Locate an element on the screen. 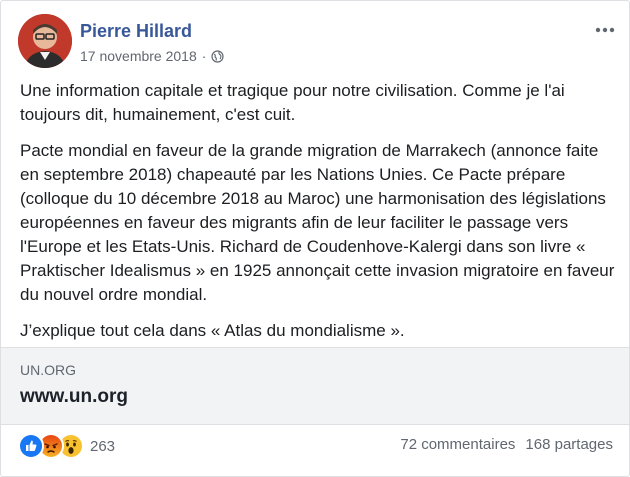 This screenshot has height=477, width=630. avatar-image is located at coordinates (45, 41).